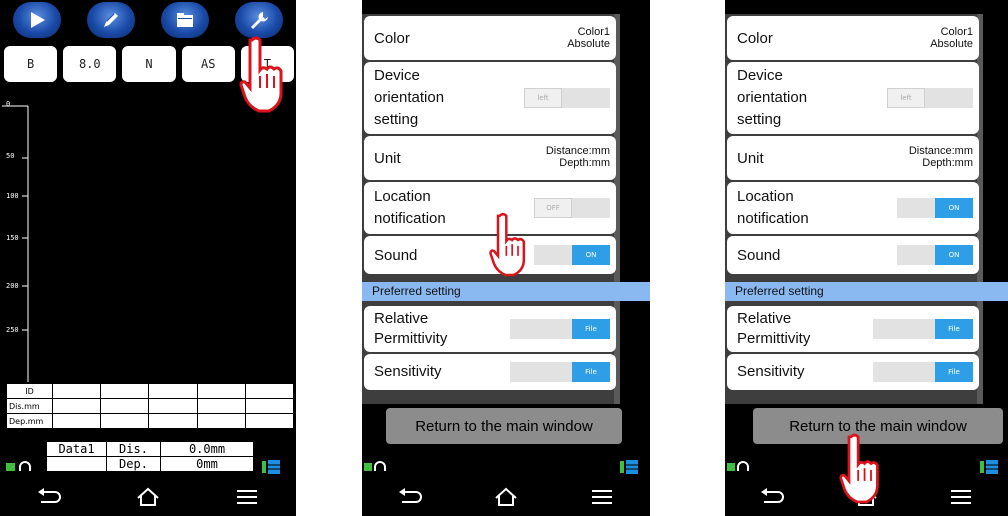 The image size is (1008, 516). What do you see at coordinates (149, 64) in the screenshot?
I see `param-box-n: N` at bounding box center [149, 64].